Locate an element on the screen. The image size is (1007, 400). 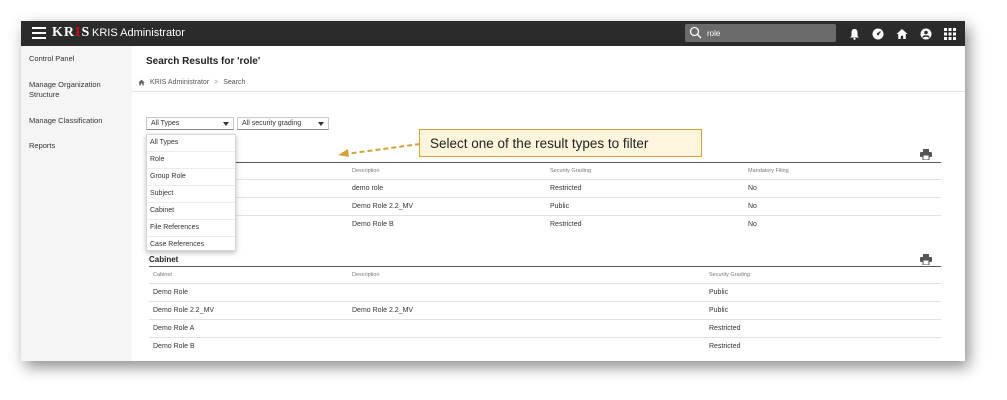
sidebar-item-reports: Reports is located at coordinates (42, 146).